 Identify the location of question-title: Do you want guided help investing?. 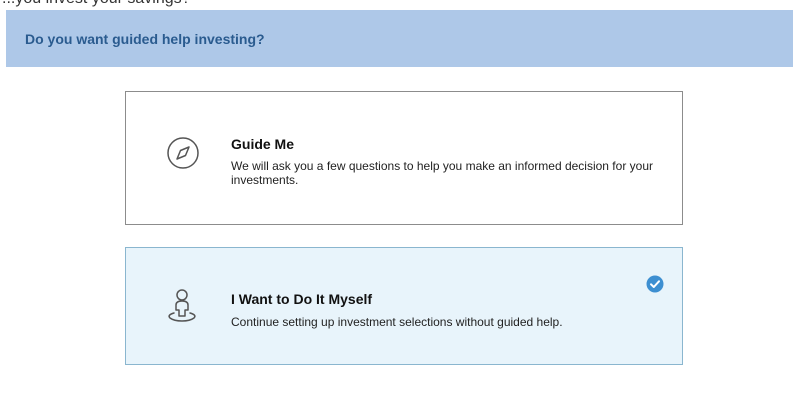
(145, 39).